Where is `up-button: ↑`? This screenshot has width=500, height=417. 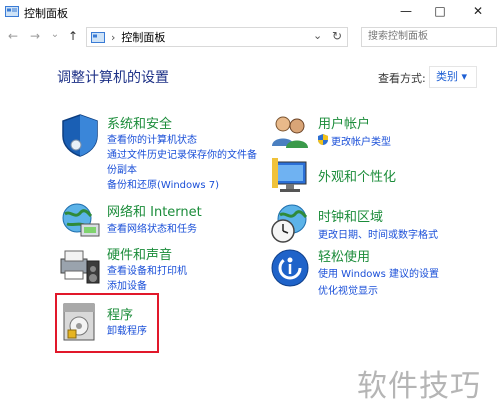 up-button: ↑ is located at coordinates (73, 36).